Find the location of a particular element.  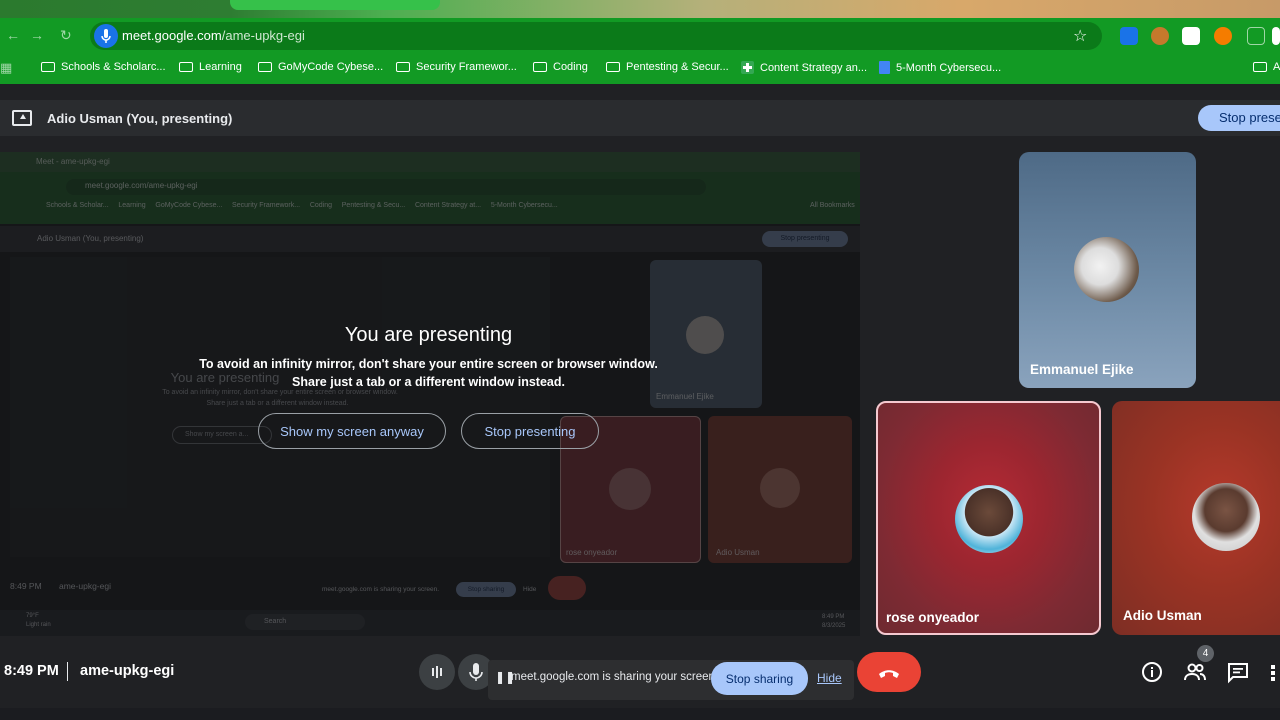

overlay-title: You are presenting is located at coordinates (428, 335).